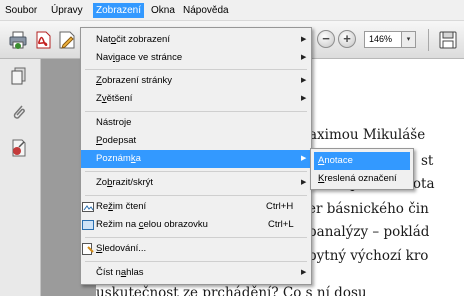  Describe the element at coordinates (19, 148) in the screenshot. I see `signatures-icon` at that location.